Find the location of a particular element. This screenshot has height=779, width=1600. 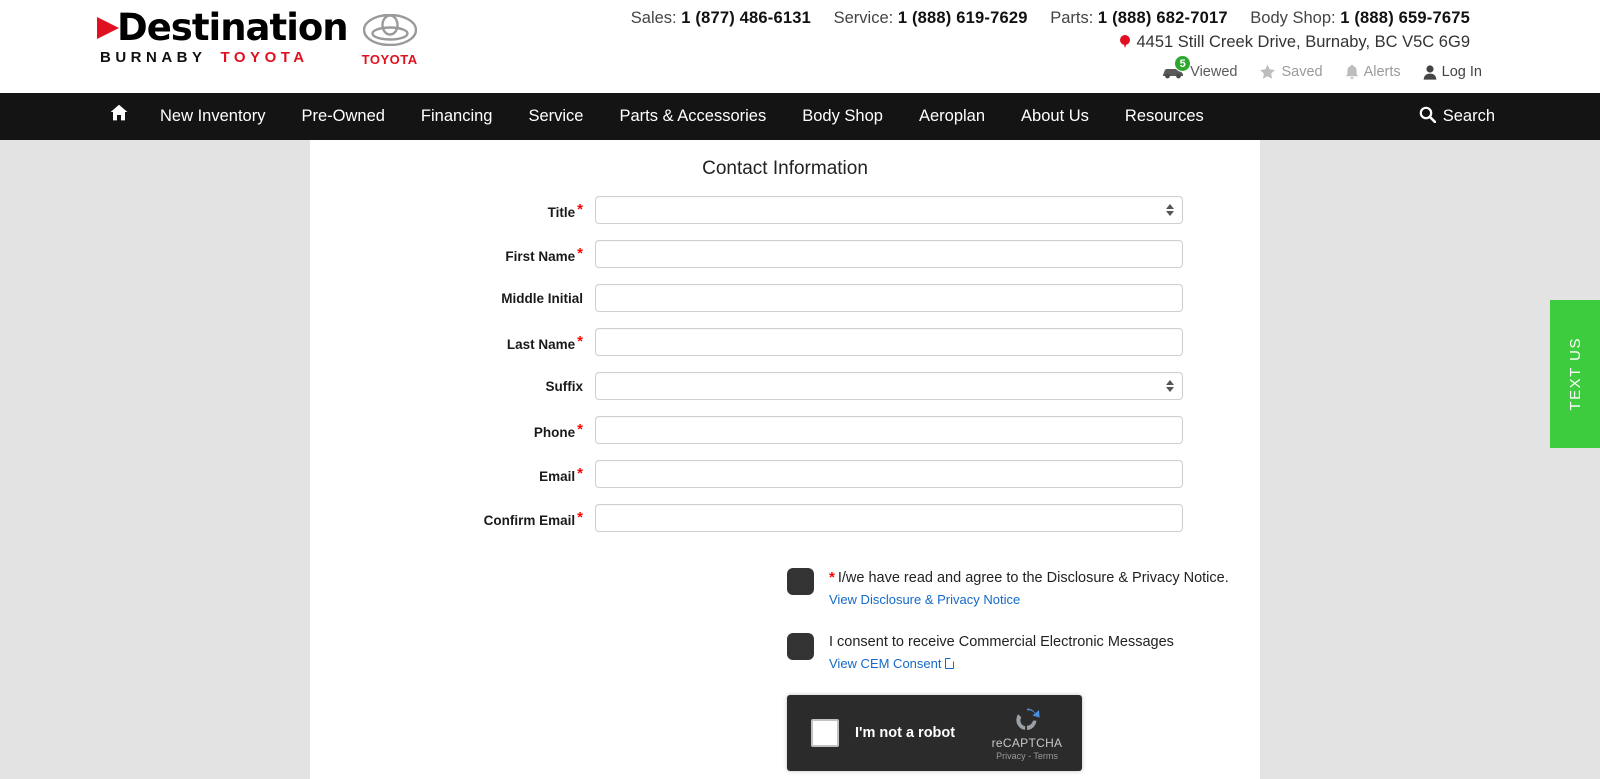

logo-toyota-text: TOYOTA is located at coordinates (264, 57).